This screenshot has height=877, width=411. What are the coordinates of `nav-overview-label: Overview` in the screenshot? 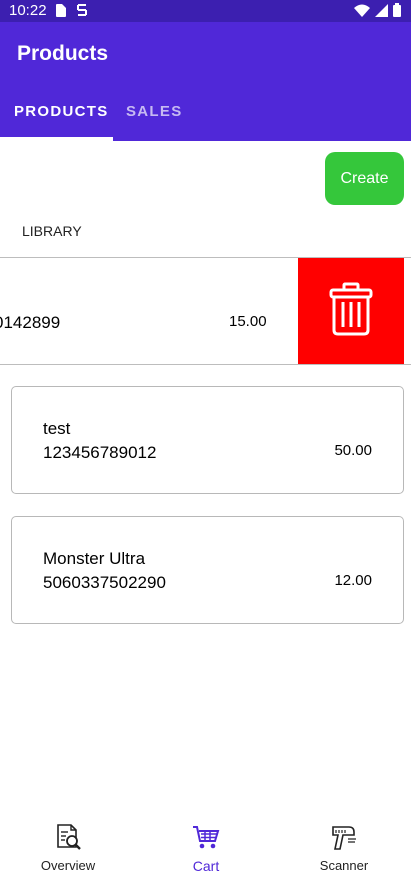 It's located at (68, 865).